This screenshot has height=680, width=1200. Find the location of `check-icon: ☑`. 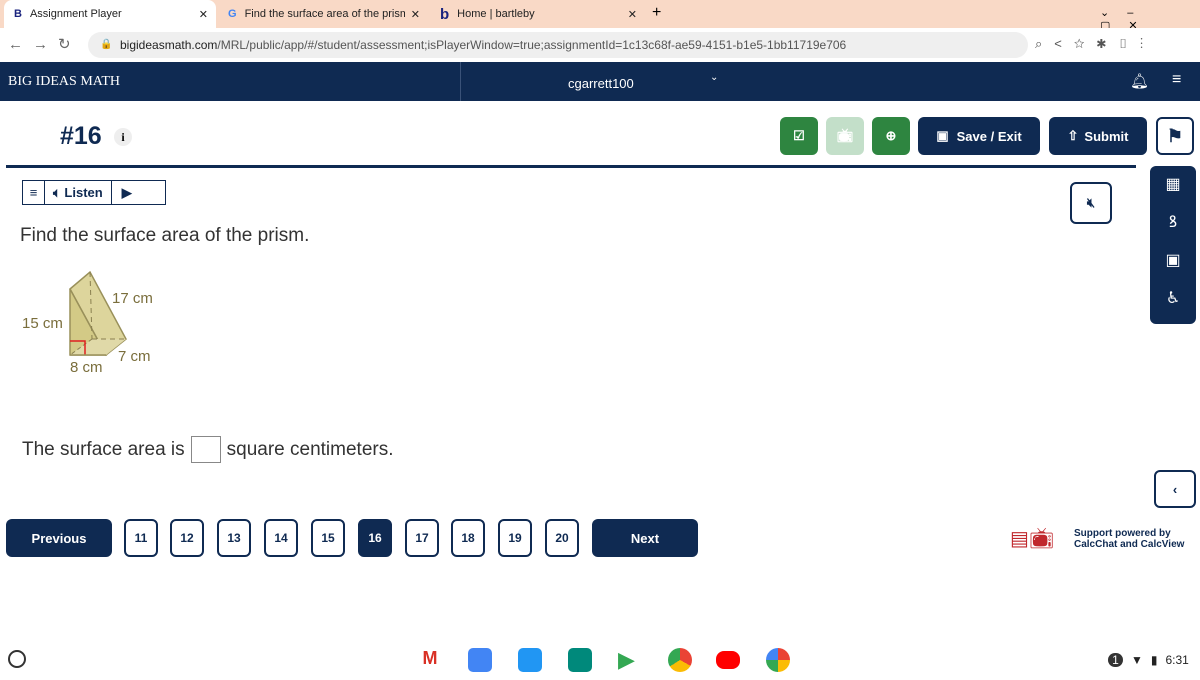

check-icon: ☑ is located at coordinates (799, 136).